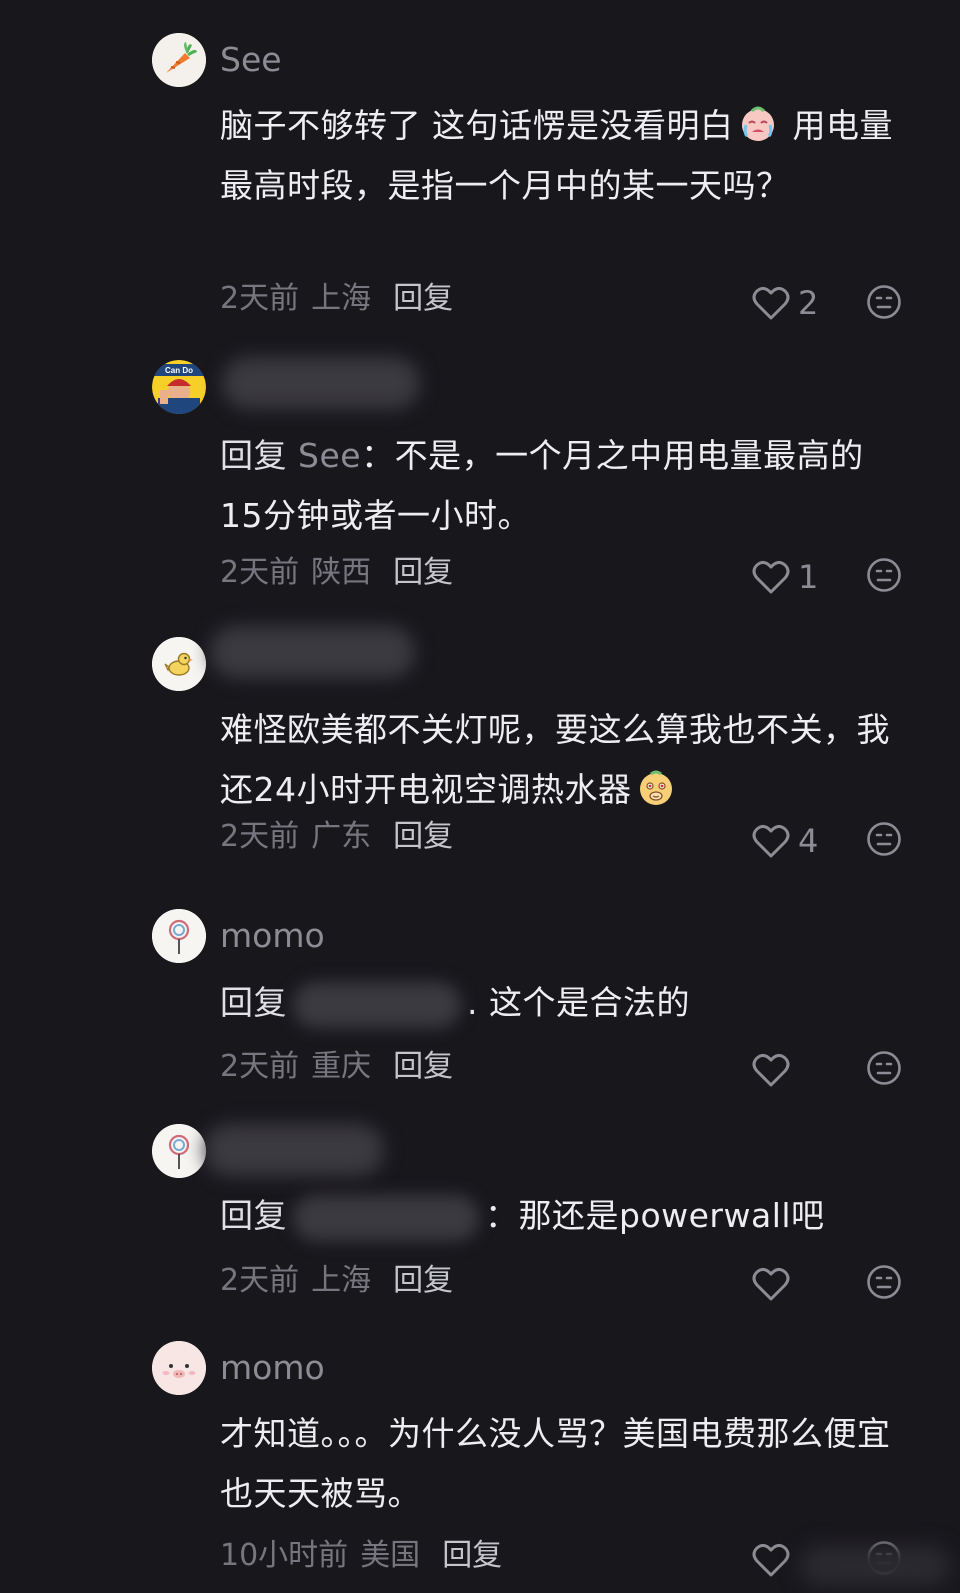  I want to click on comment-meta: 10小时前 美国 回复, so click(361, 1556).